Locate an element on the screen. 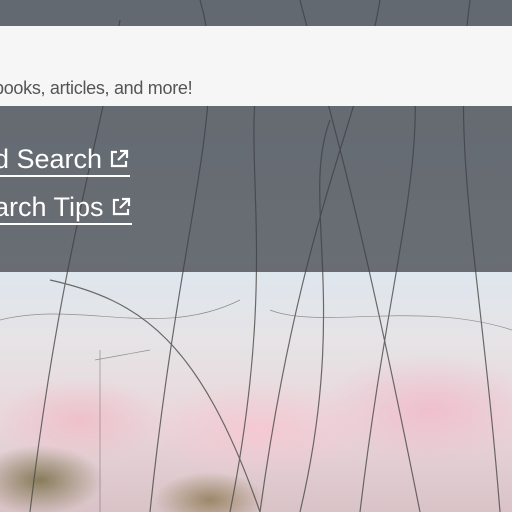 This screenshot has width=512, height=512. search-placeholder-text: books, articles, and more! is located at coordinates (96, 88).